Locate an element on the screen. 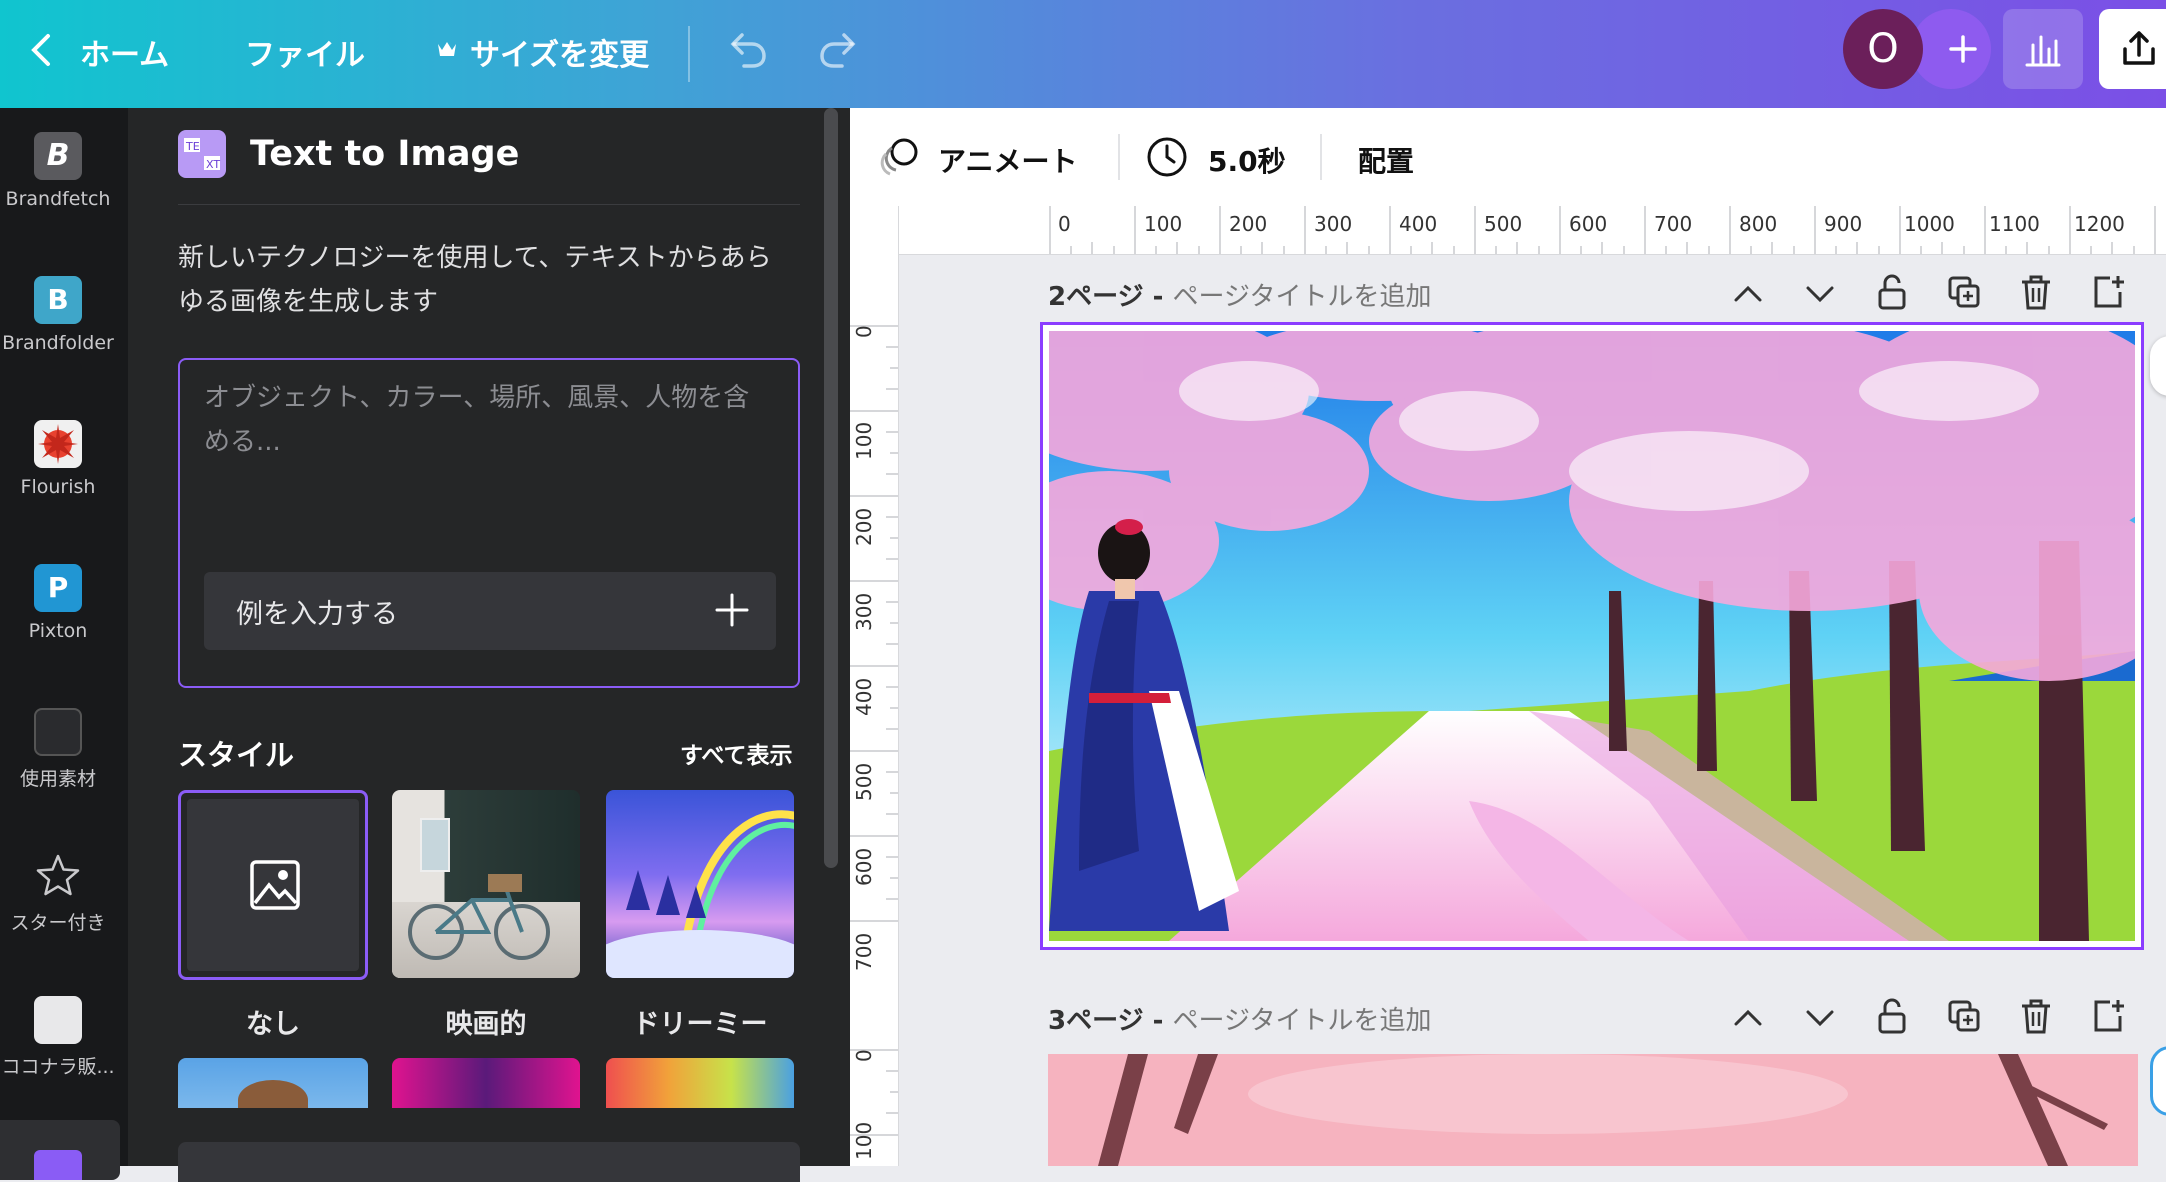 This screenshot has width=2166, height=1182. rail-item-starred: スター付き is located at coordinates (58, 893).